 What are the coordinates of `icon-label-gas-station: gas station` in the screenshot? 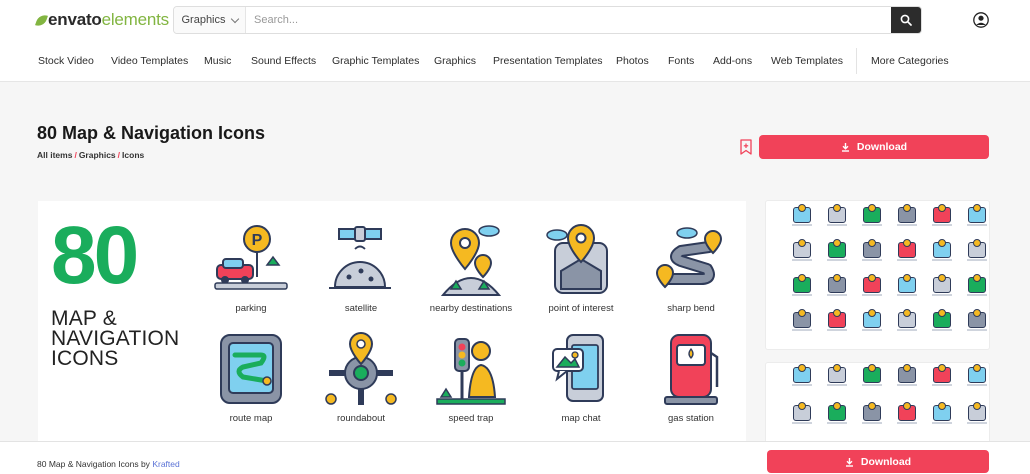 It's located at (691, 418).